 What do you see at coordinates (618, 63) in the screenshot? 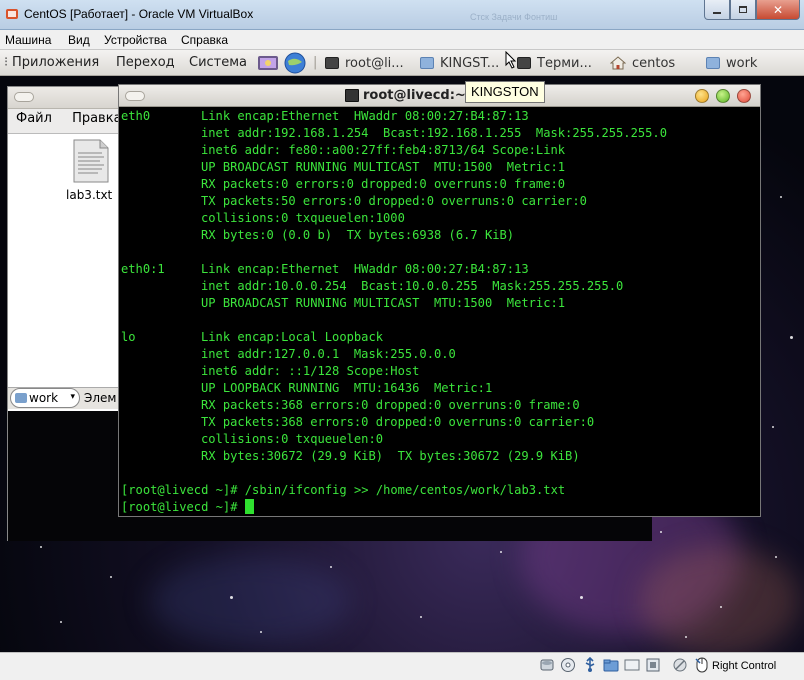
I see `home-icon` at bounding box center [618, 63].